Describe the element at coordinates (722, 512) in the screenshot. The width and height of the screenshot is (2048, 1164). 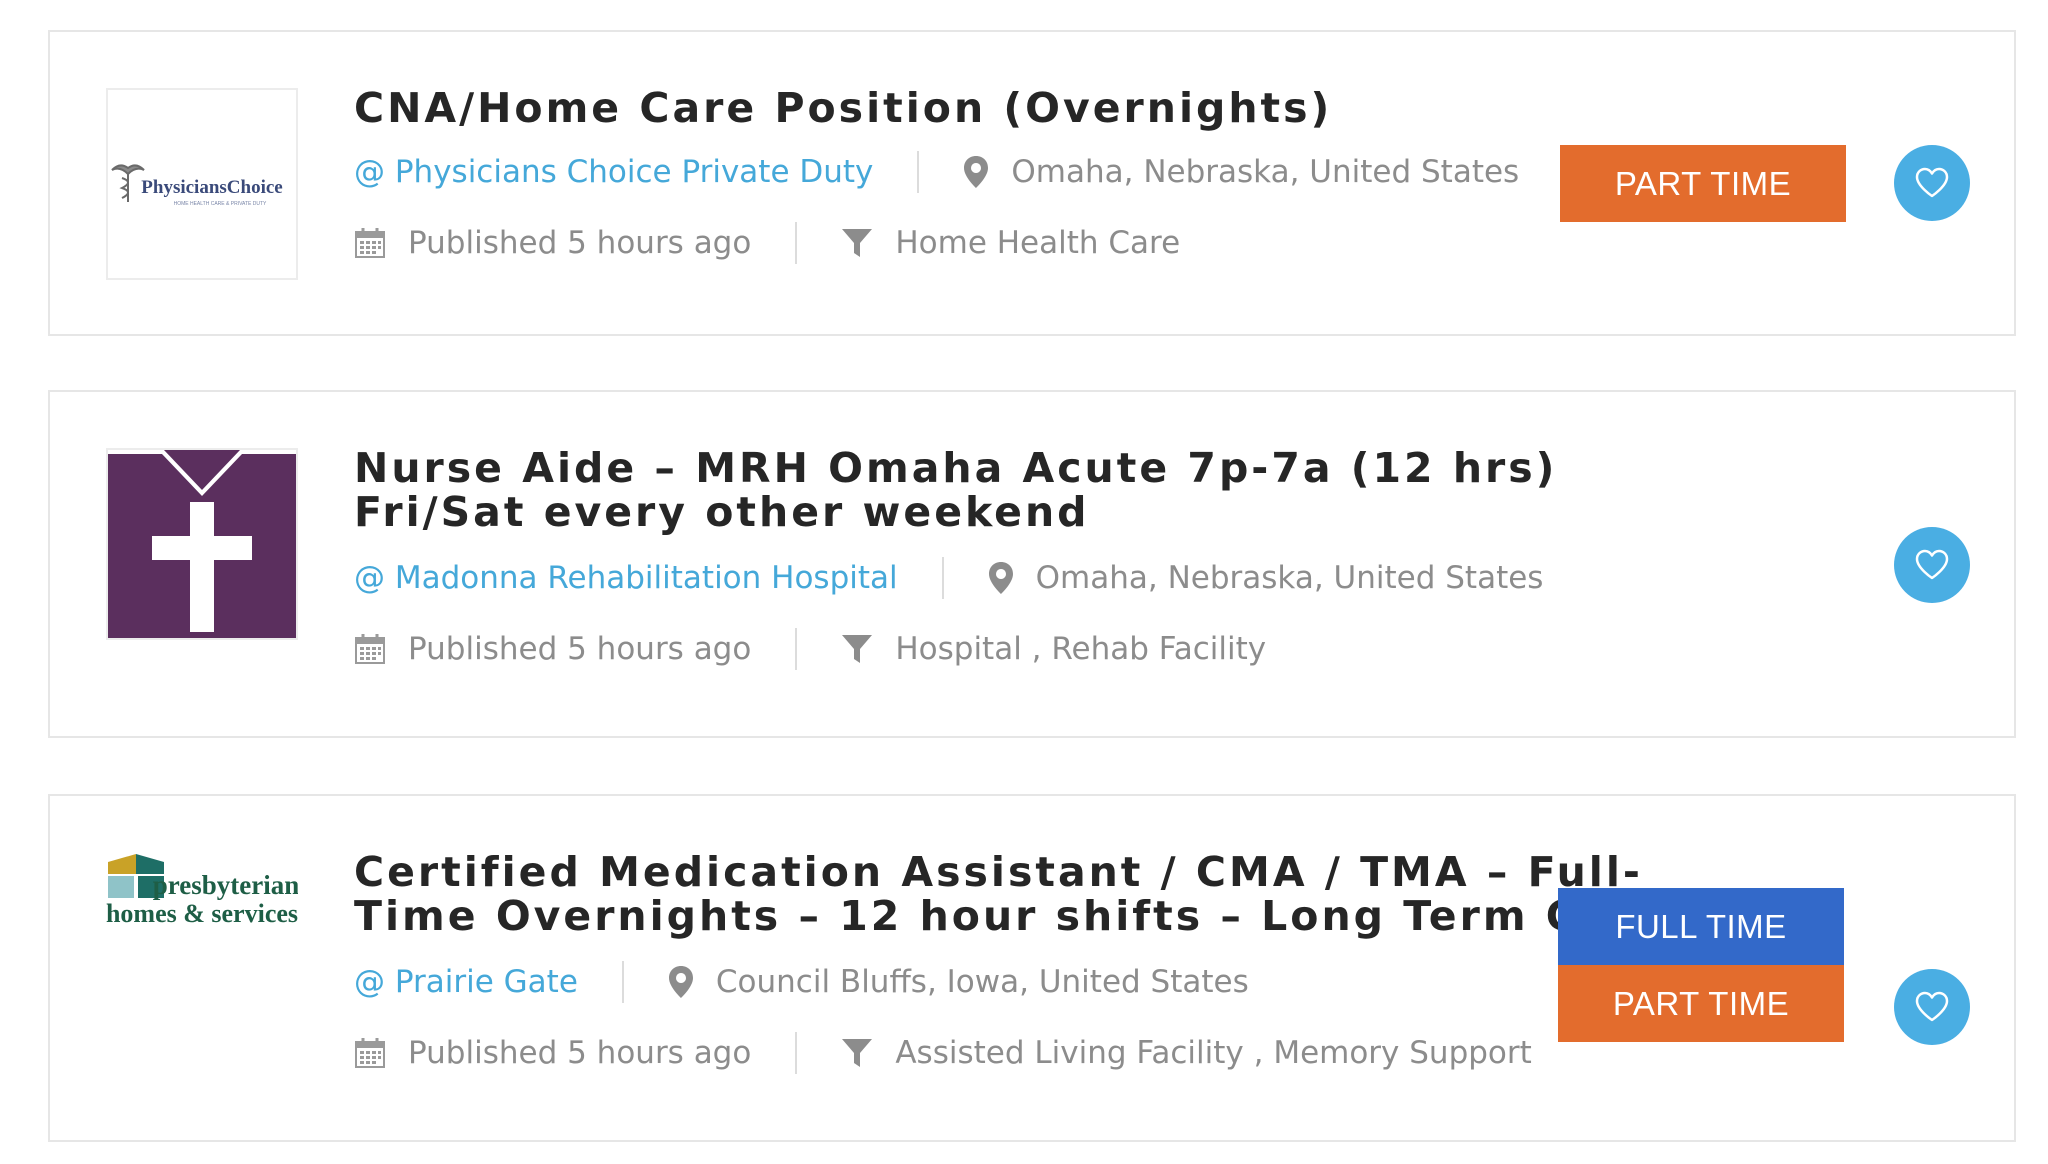
I see `job-title-line: Fri/Sat every other weekend` at that location.